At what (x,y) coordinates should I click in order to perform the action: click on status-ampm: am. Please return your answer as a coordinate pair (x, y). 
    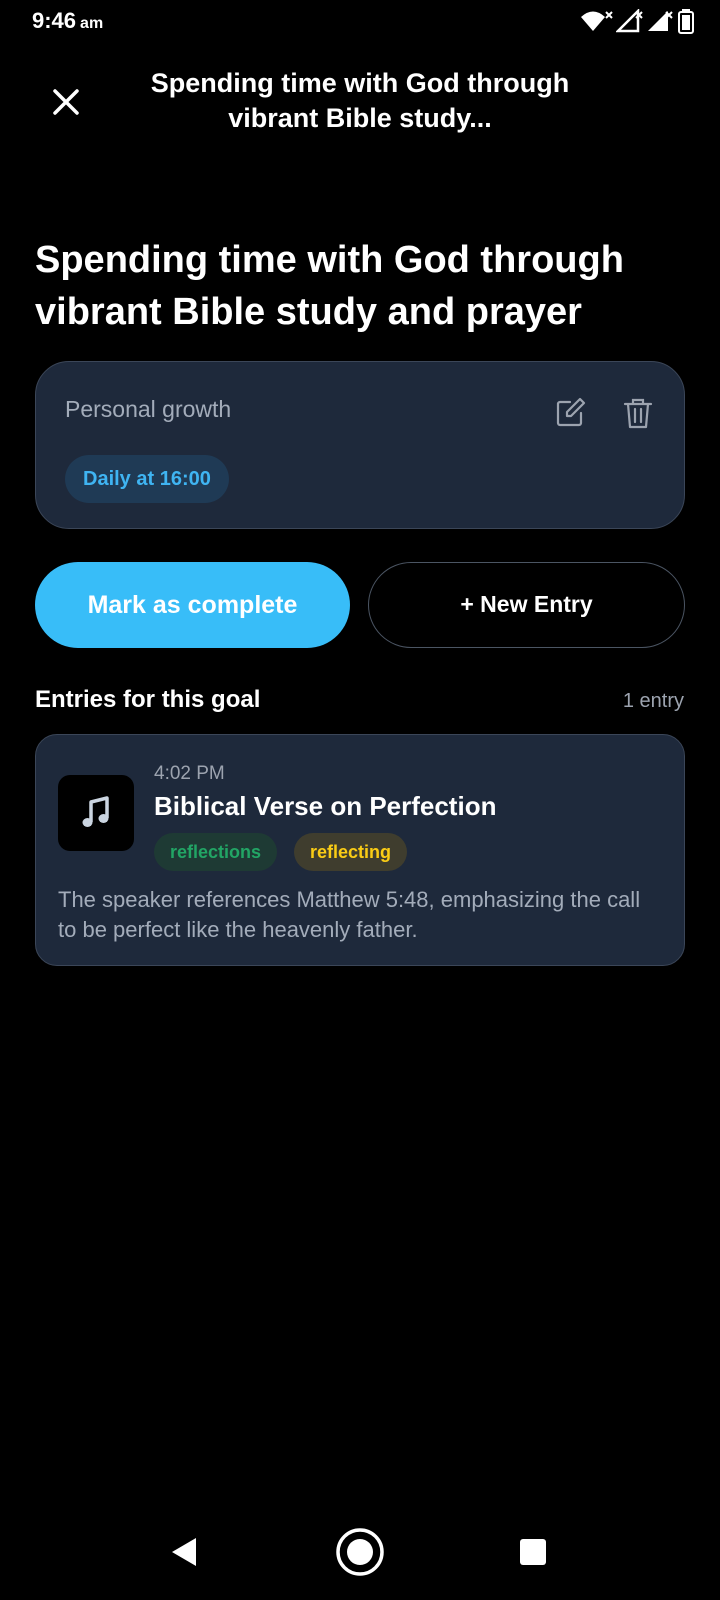
    Looking at the image, I should click on (92, 23).